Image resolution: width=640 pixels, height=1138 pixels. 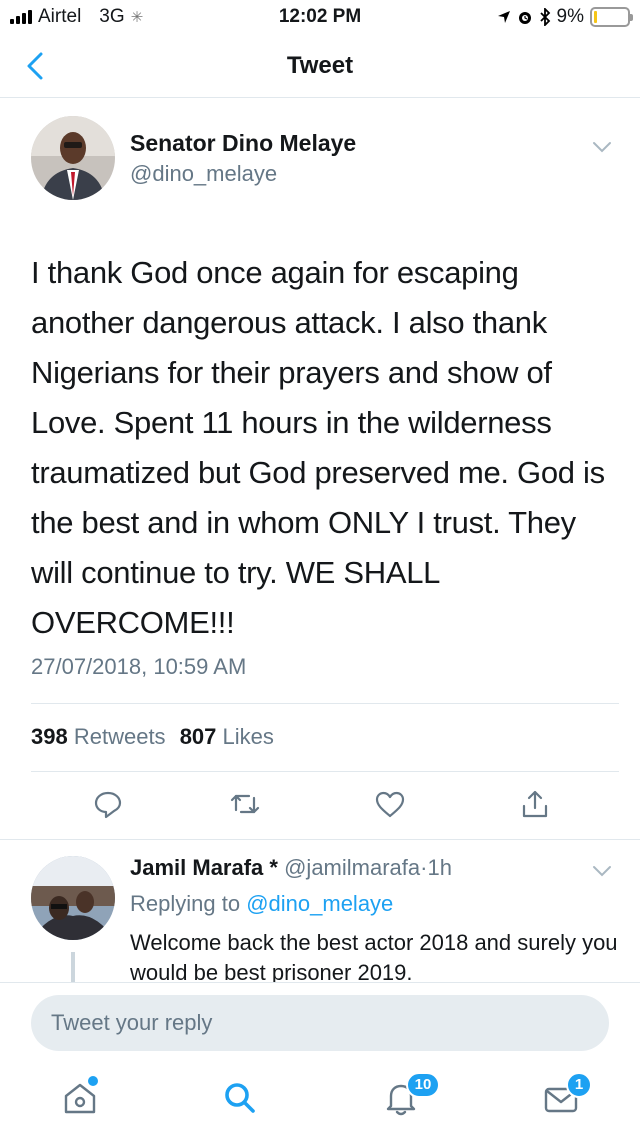 I want to click on reply-composer, so click(x=320, y=1021).